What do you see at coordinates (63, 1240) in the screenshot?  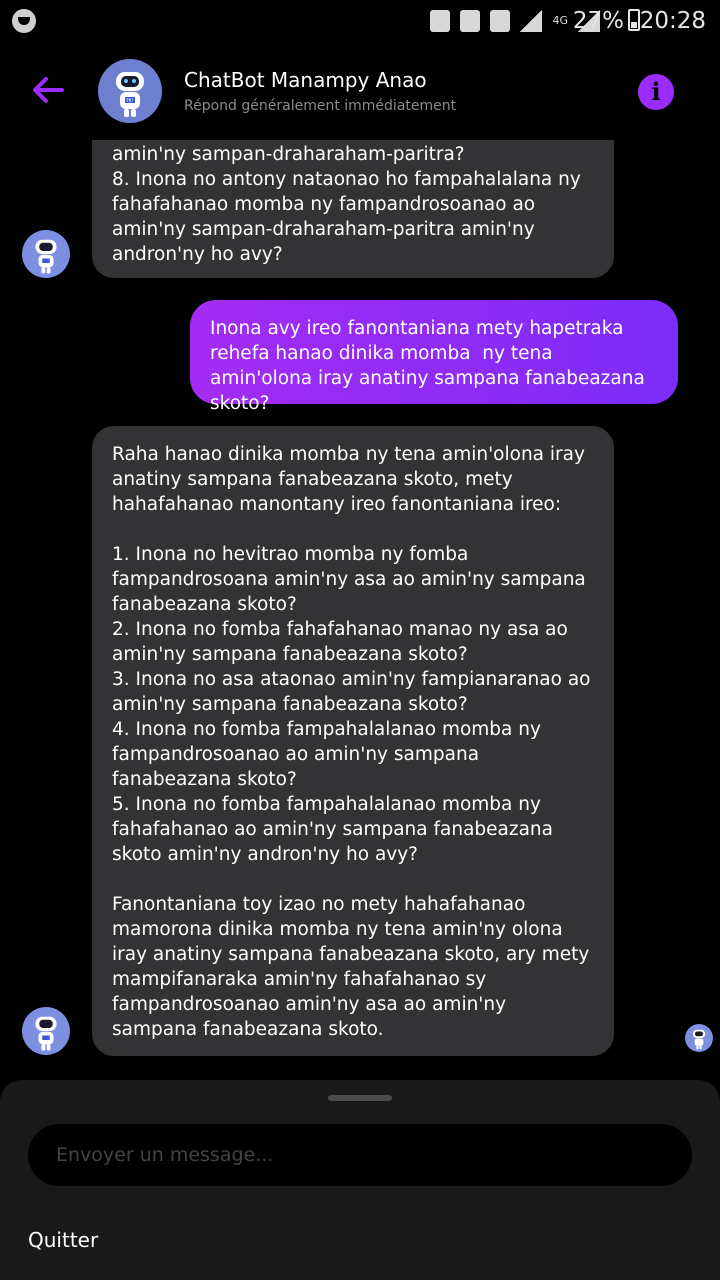 I see `quit-button: Quitter` at bounding box center [63, 1240].